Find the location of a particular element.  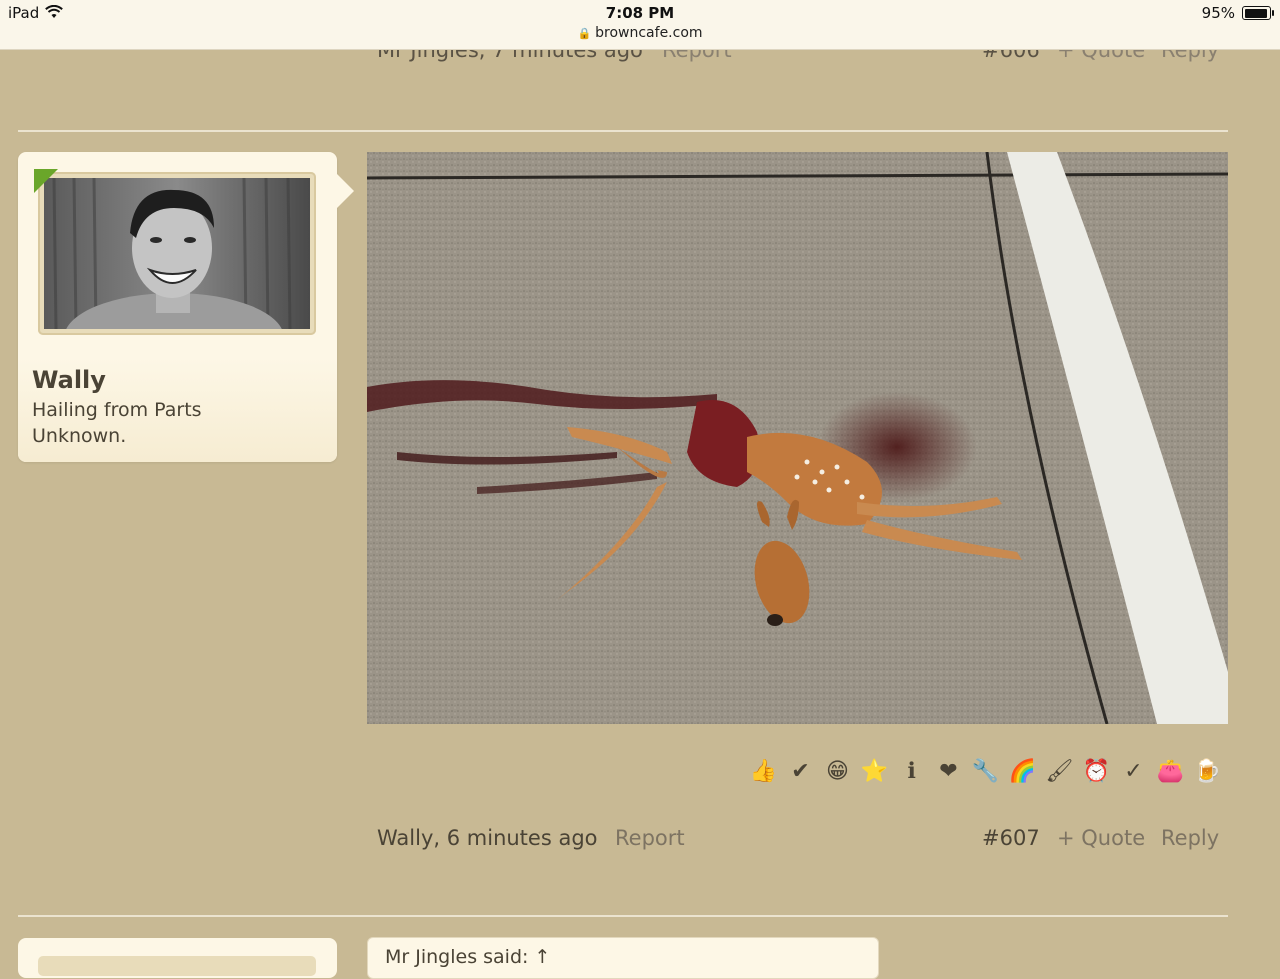

url-text: browncafe.com is located at coordinates (649, 33).